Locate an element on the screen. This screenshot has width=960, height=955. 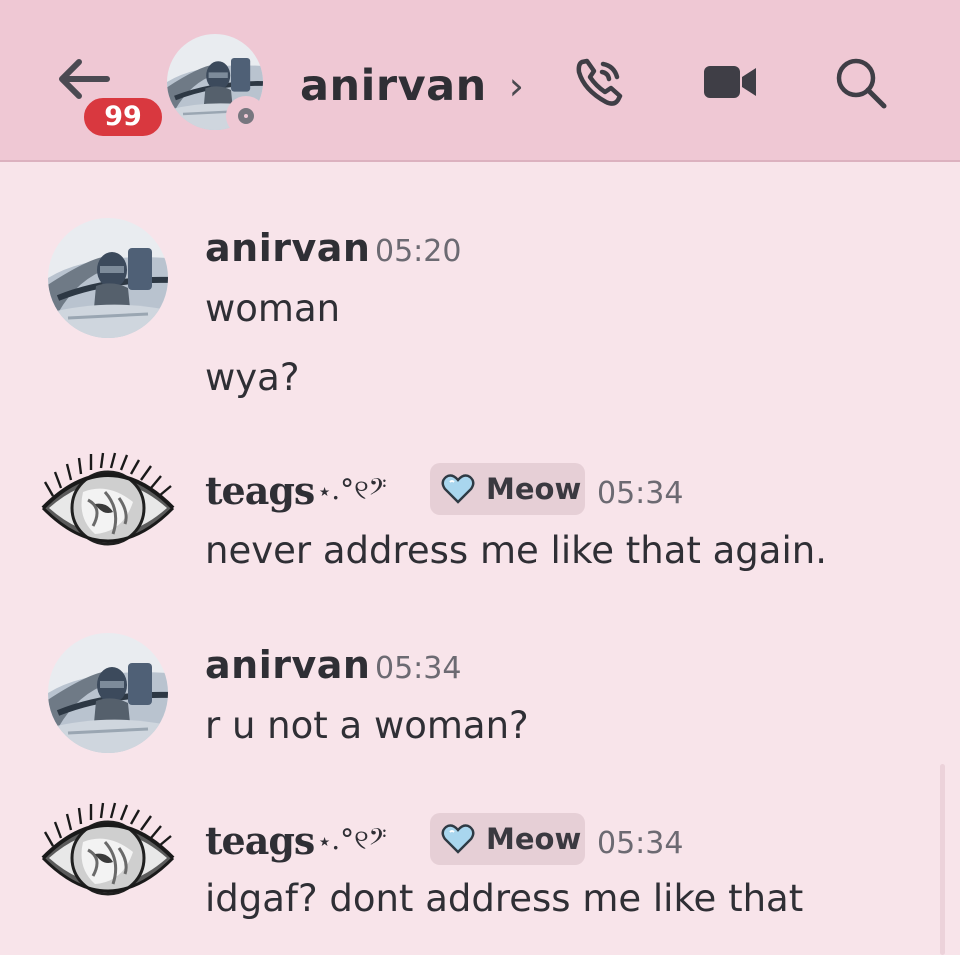
channel-name: anirvan is located at coordinates (393, 86).